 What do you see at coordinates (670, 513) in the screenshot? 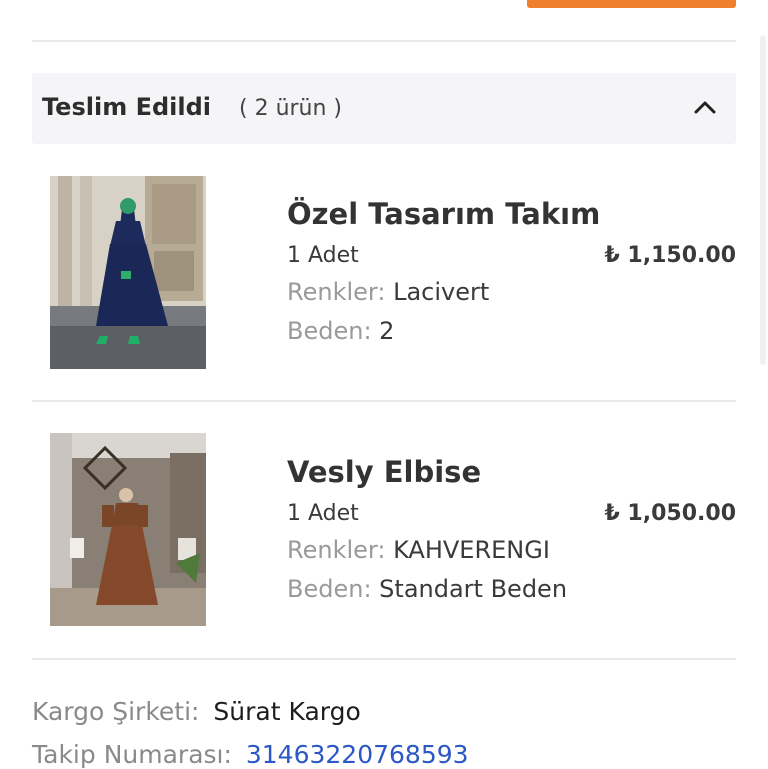
I see `product-price: ₺ 1,050.00` at bounding box center [670, 513].